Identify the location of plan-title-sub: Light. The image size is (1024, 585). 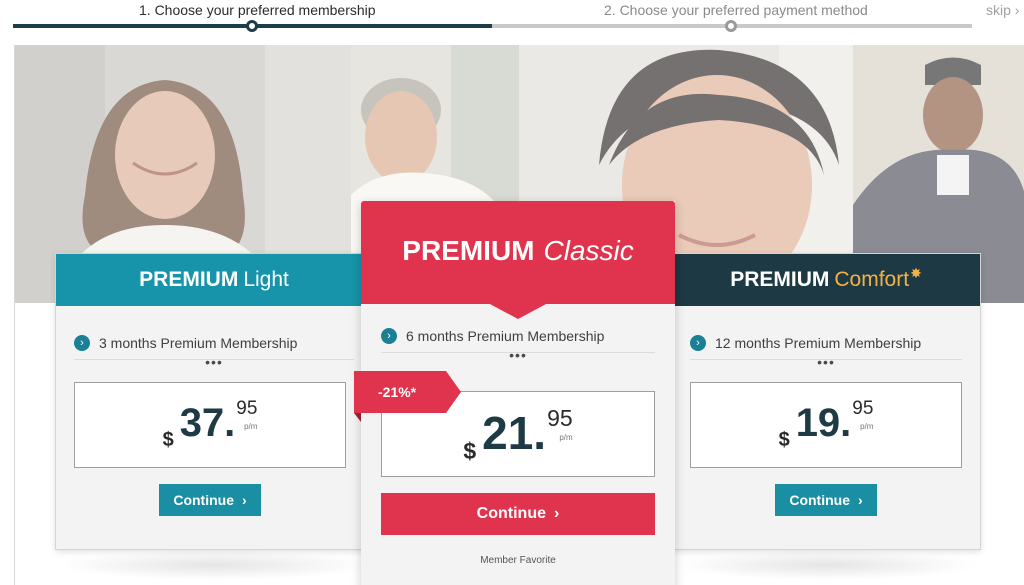
(266, 279).